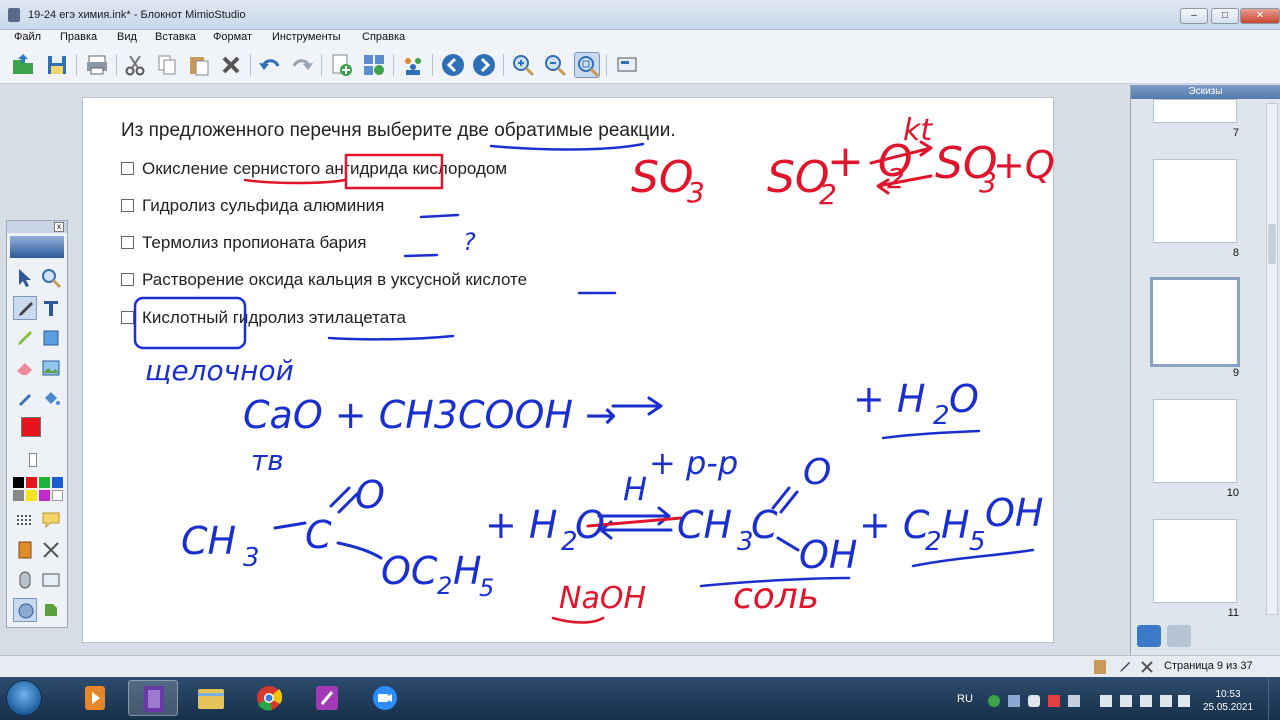  I want to click on color-purple, so click(44, 495).